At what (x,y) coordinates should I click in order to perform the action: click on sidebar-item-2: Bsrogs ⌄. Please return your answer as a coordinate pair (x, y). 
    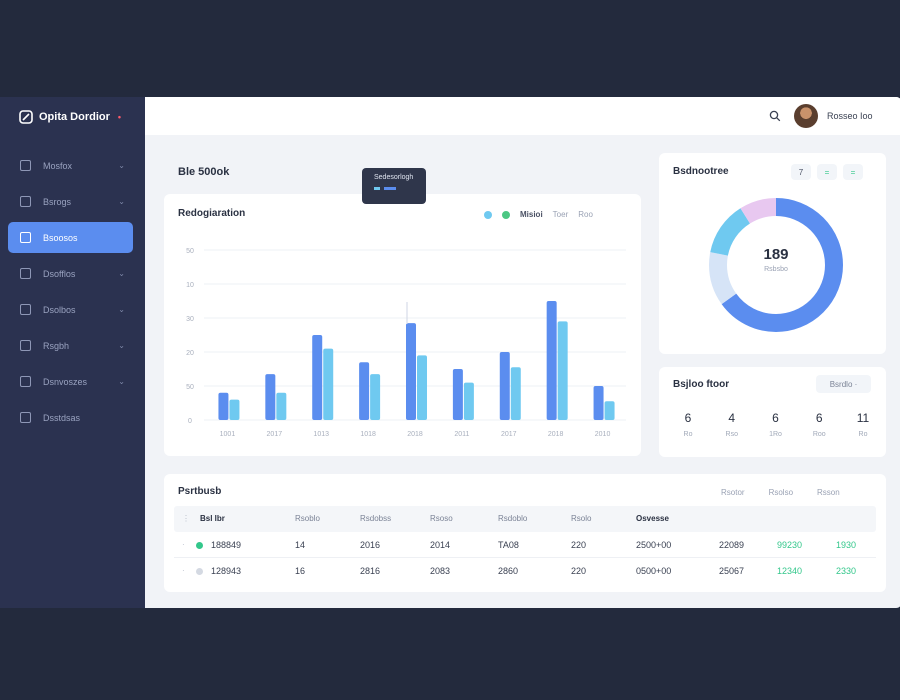
    Looking at the image, I should click on (70, 201).